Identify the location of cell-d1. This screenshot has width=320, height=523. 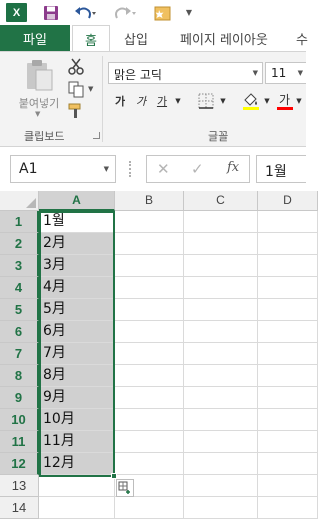
(288, 222).